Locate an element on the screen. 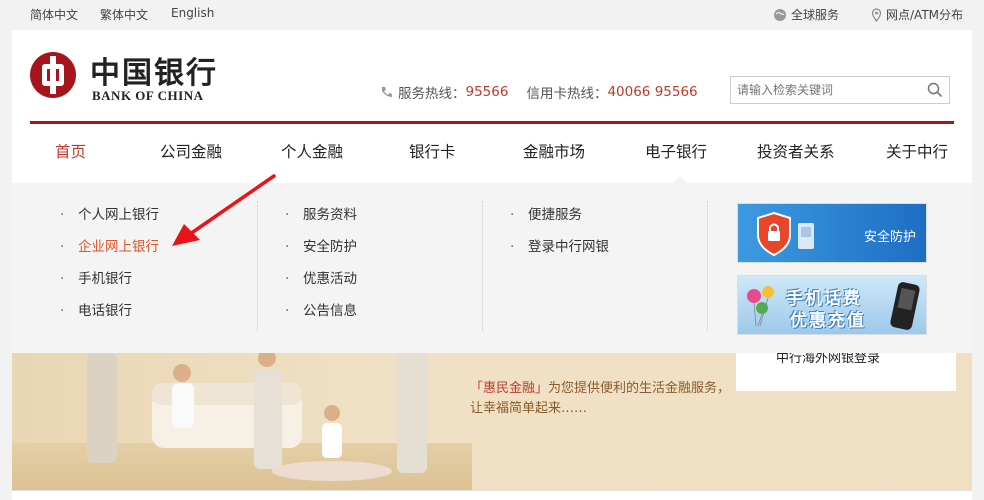 Image resolution: width=984 pixels, height=500 pixels. overseas-login-box: 中行海外网银登录 is located at coordinates (846, 372).